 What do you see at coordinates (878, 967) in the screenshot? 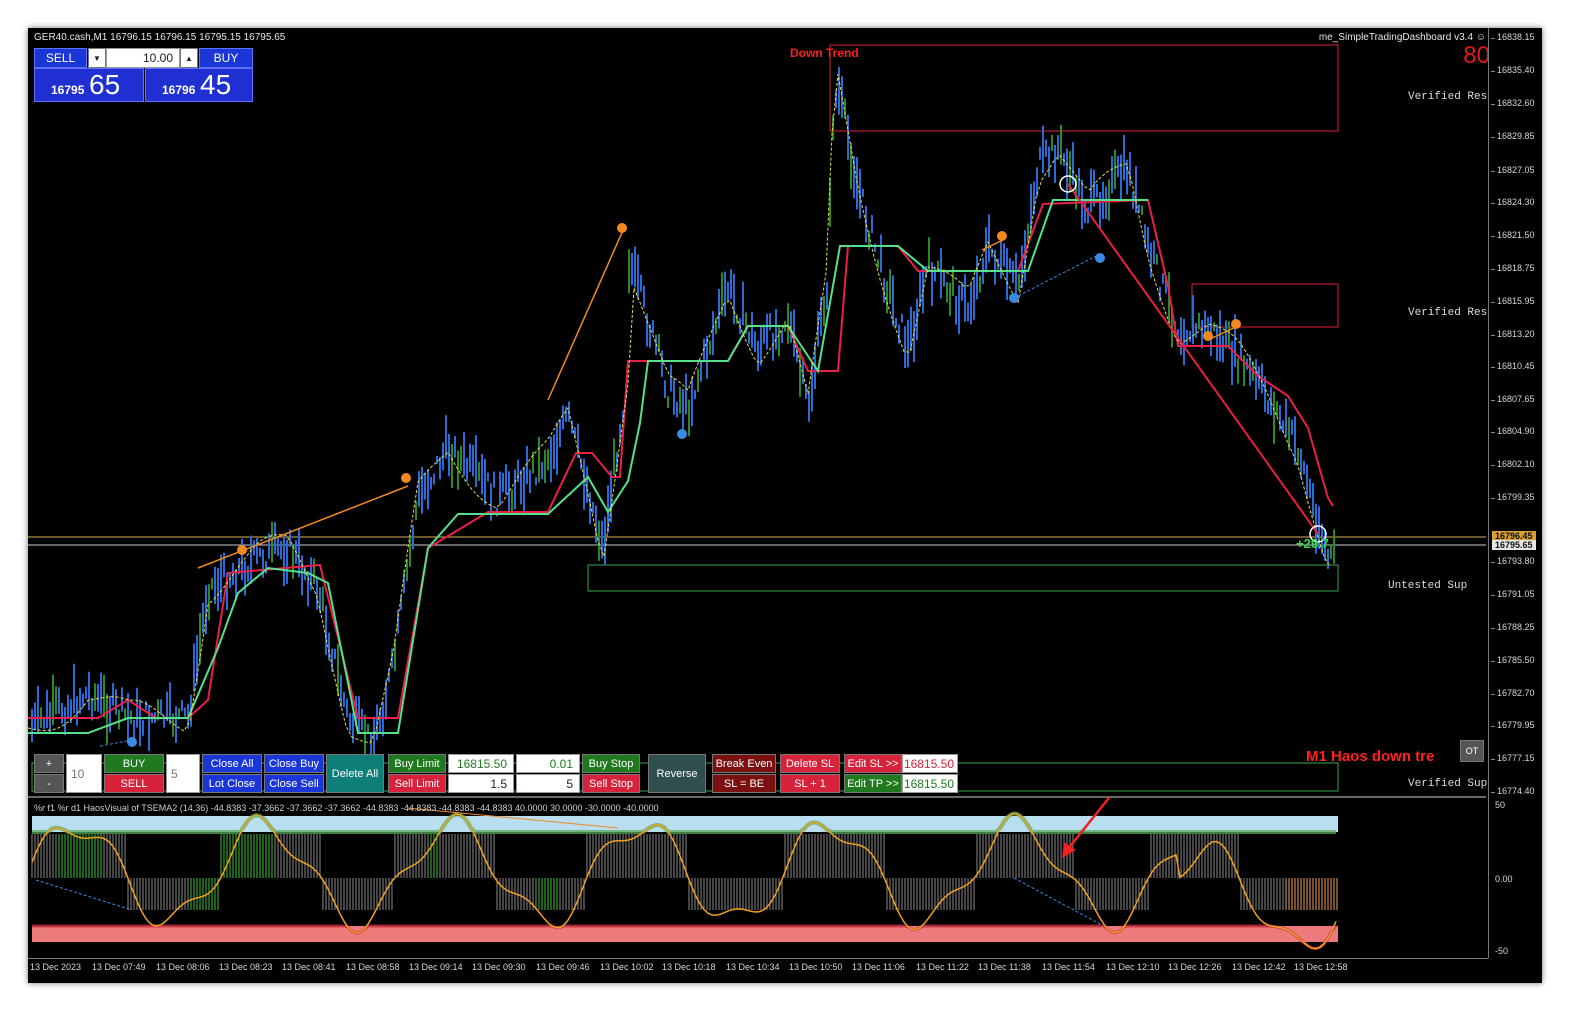
I see `time-axis-label: 13 Dec 11:06` at bounding box center [878, 967].